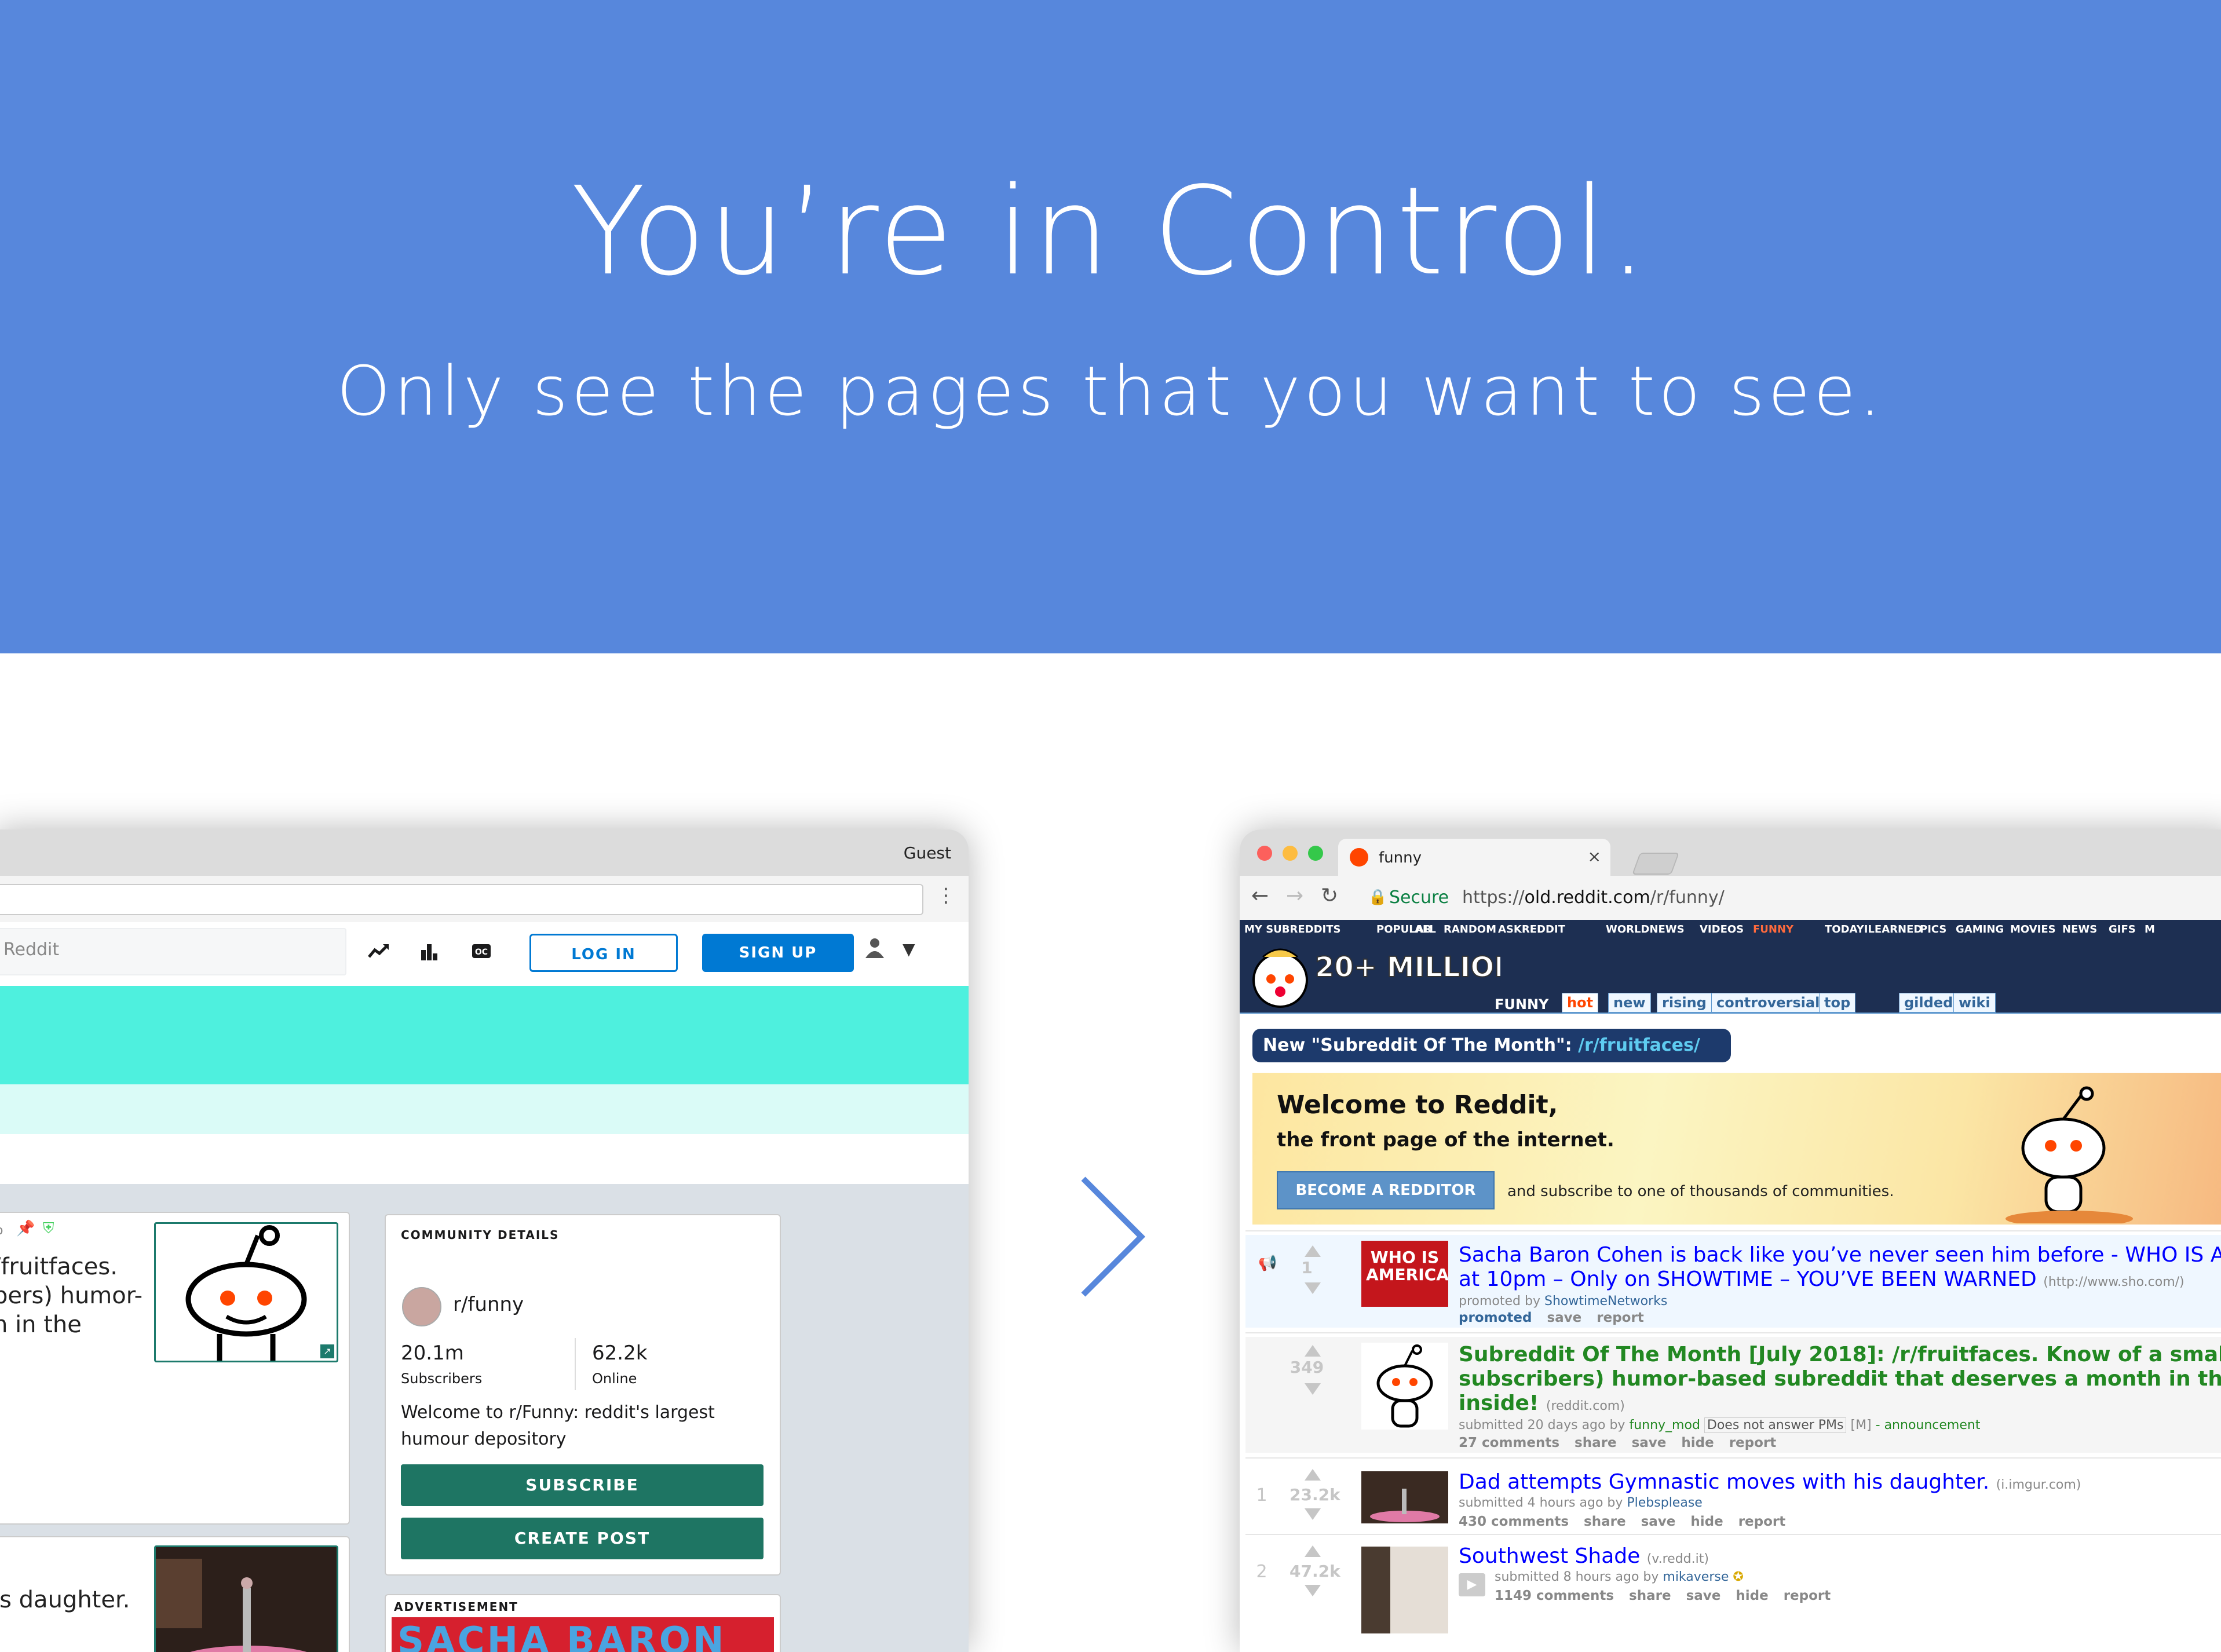  I want to click on subreddit-bar-item: MOVIES, so click(2033, 929).